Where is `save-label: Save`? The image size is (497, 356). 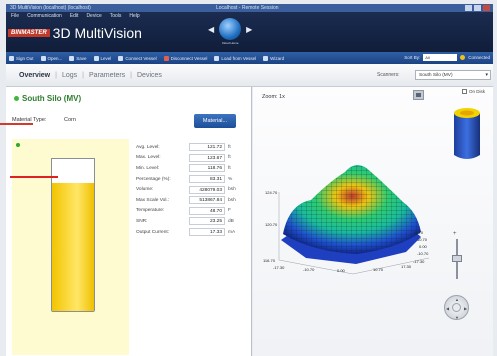
save-label: Save is located at coordinates (81, 58).